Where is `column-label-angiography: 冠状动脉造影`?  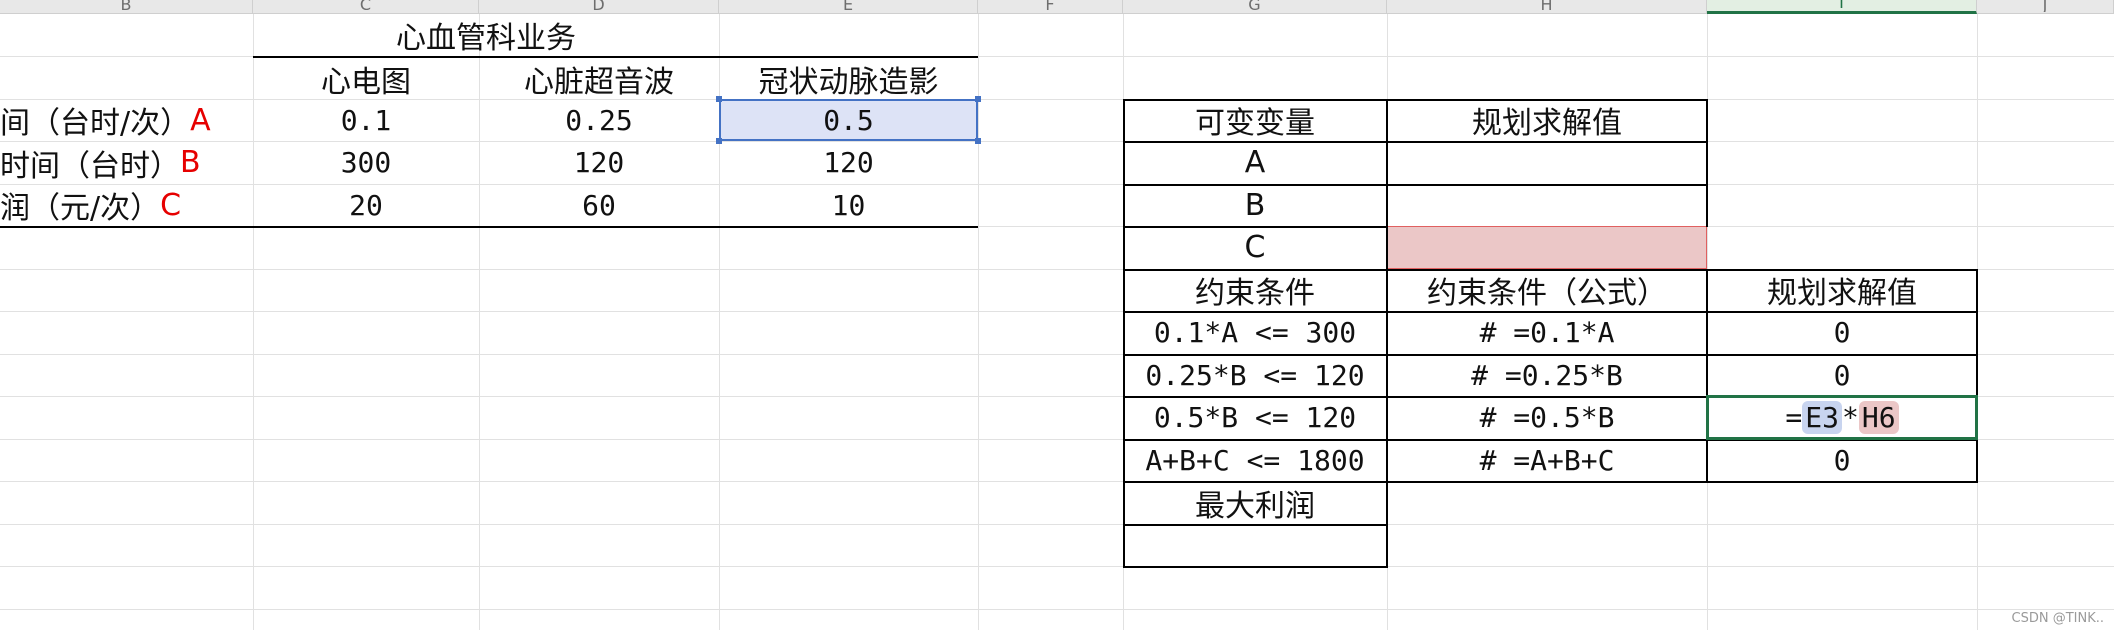
column-label-angiography: 冠状动脉造影 is located at coordinates (848, 79).